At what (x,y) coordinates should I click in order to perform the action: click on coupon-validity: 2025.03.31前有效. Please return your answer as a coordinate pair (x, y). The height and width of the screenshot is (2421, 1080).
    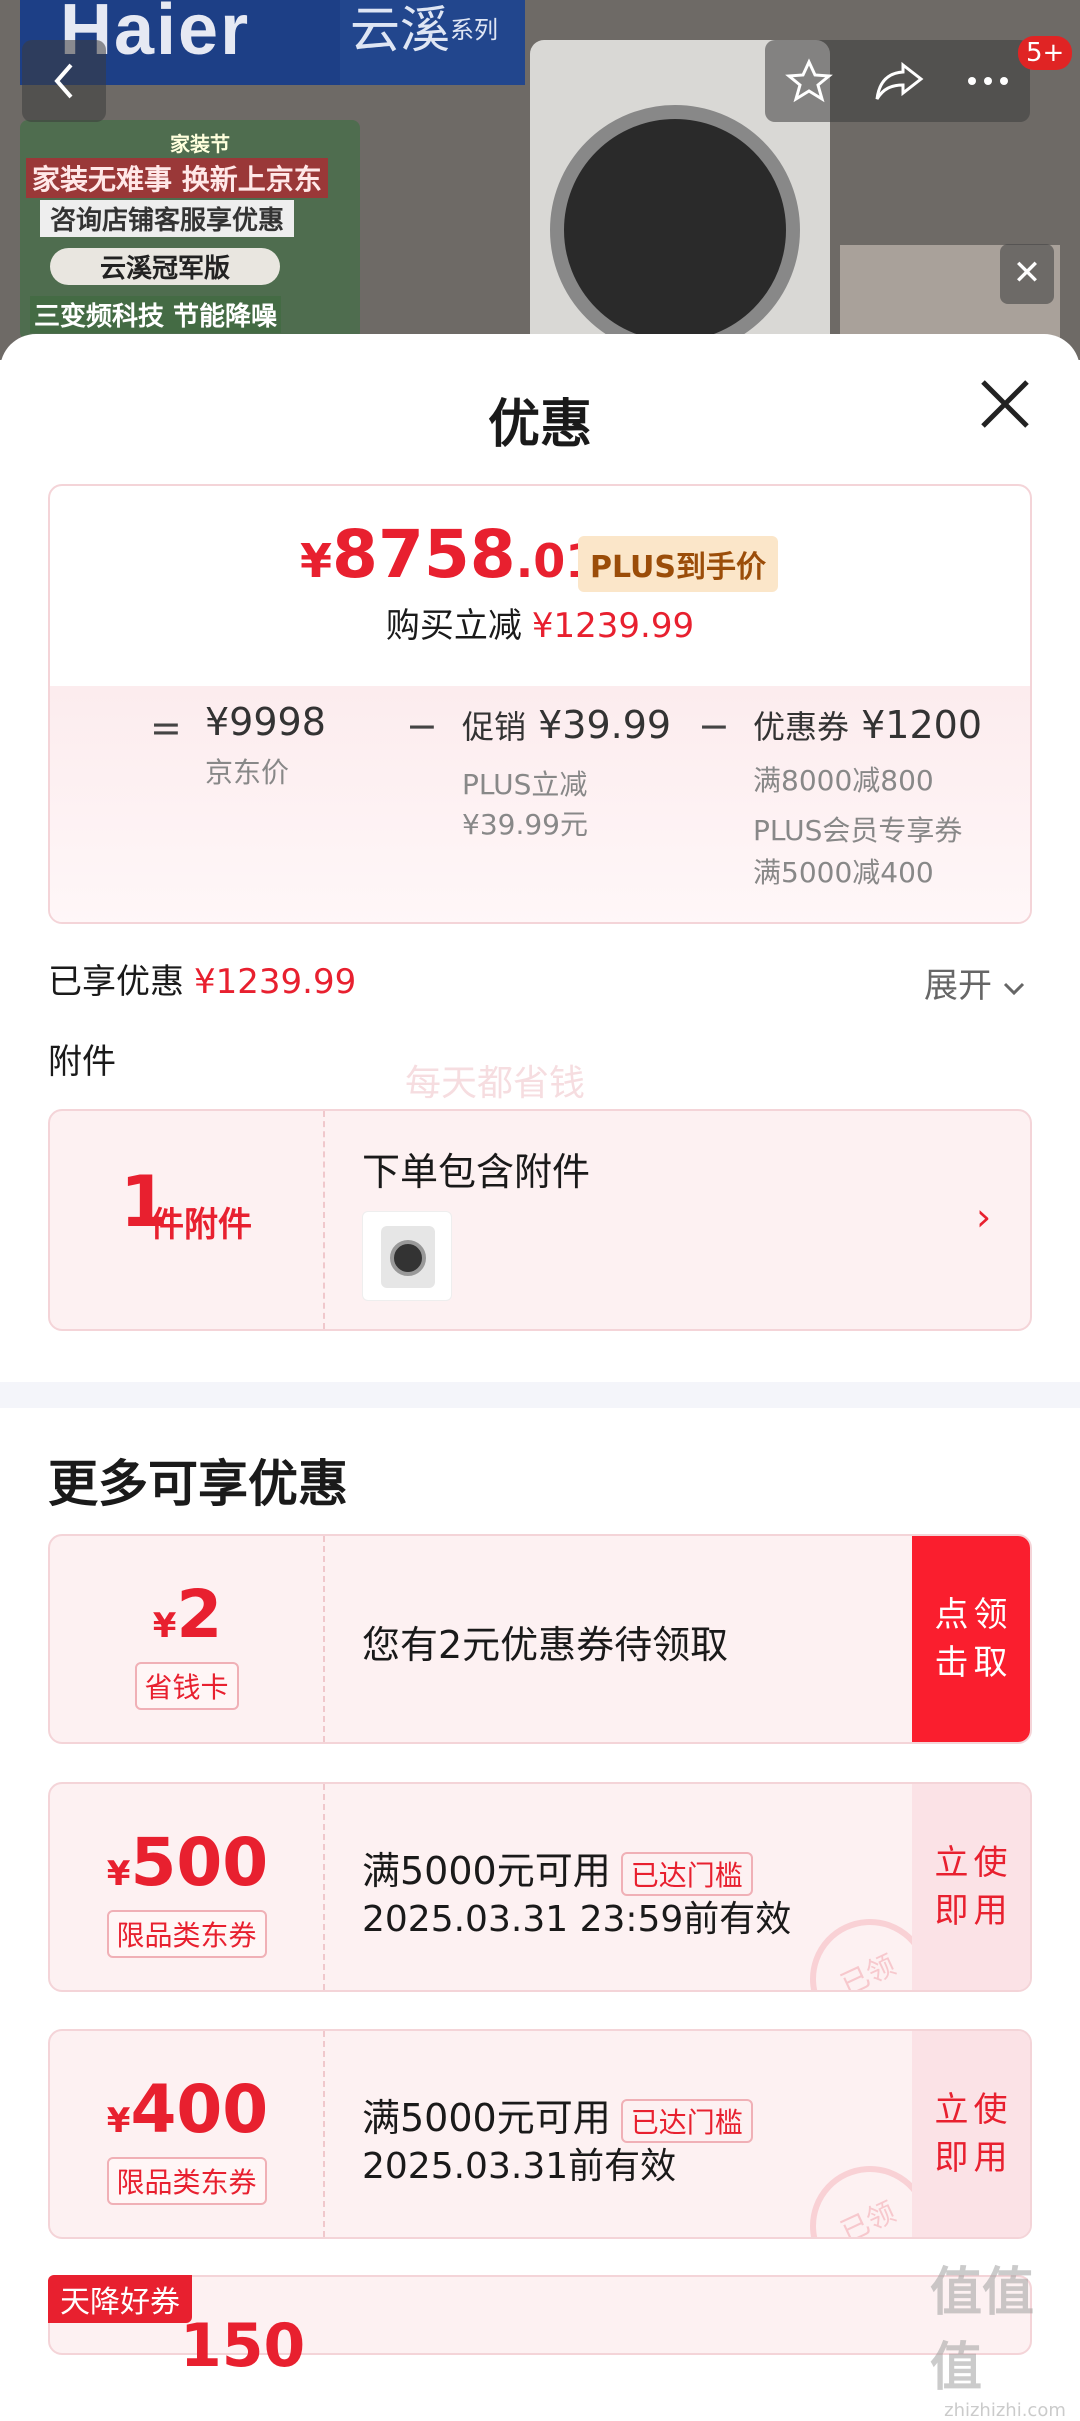
    Looking at the image, I should click on (519, 2166).